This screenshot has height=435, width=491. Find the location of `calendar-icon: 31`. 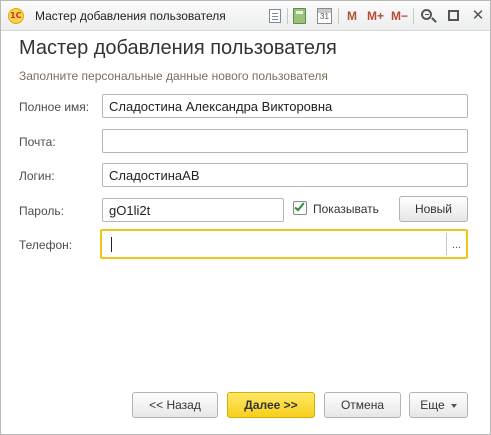

calendar-icon: 31 is located at coordinates (325, 16).